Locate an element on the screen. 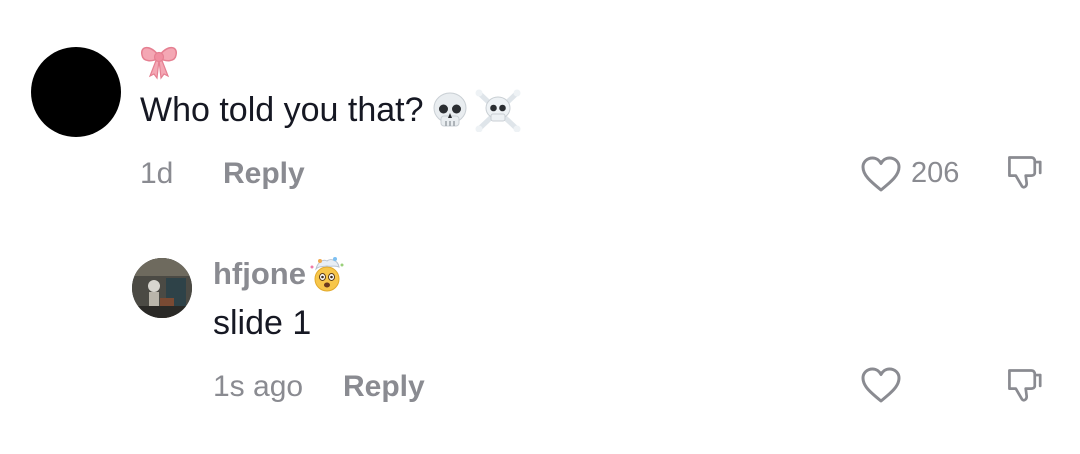 This screenshot has height=454, width=1080. skull-icon is located at coordinates (450, 109).